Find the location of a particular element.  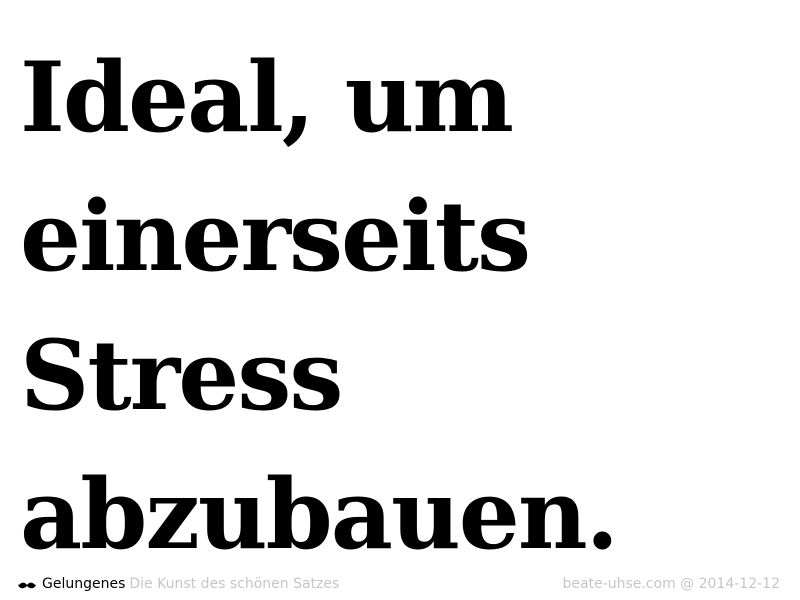

quote-line-3: Stress is located at coordinates (181, 375).